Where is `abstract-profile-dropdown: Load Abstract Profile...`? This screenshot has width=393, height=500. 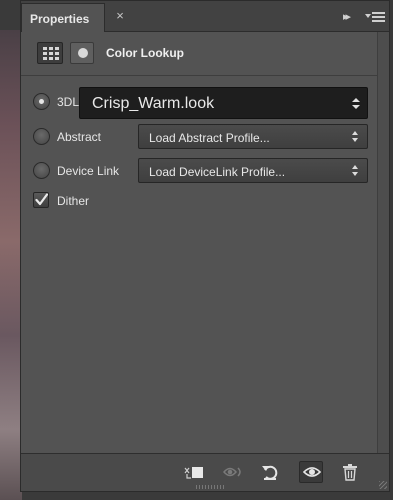 abstract-profile-dropdown: Load Abstract Profile... is located at coordinates (253, 136).